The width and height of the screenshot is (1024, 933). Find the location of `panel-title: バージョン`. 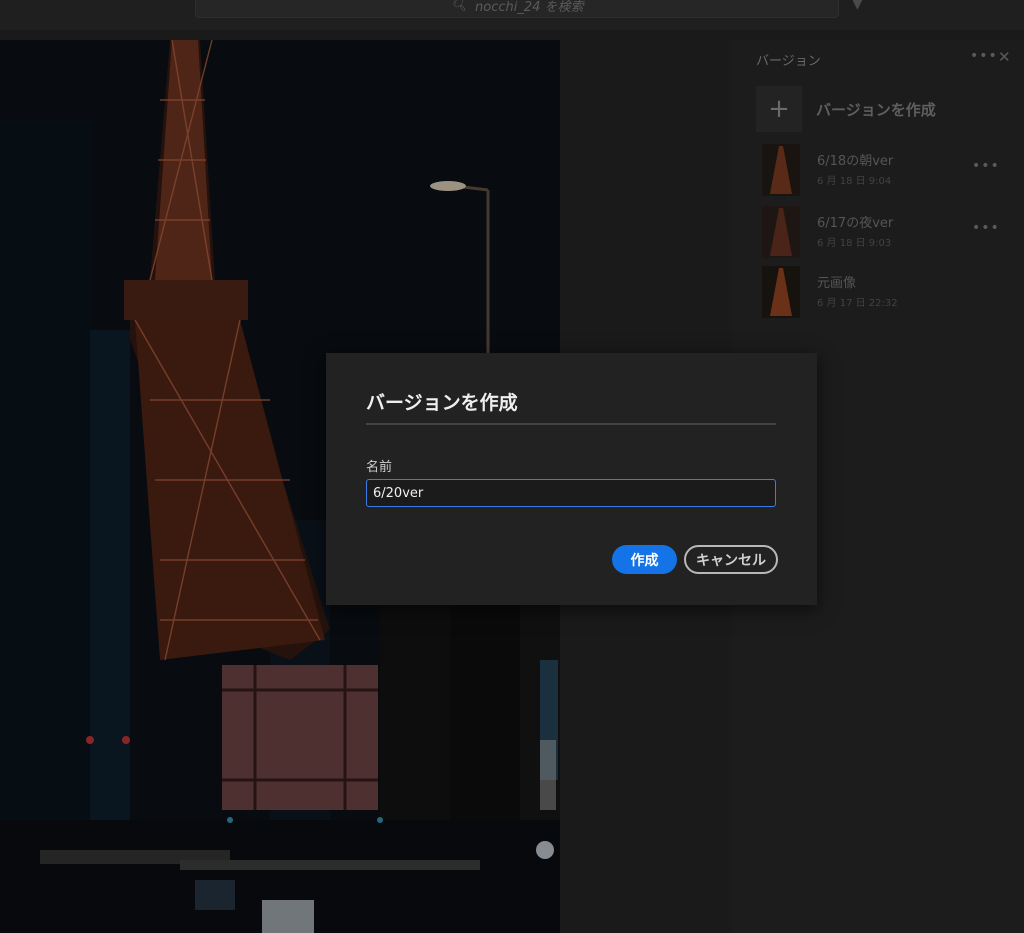

panel-title: バージョン is located at coordinates (788, 61).